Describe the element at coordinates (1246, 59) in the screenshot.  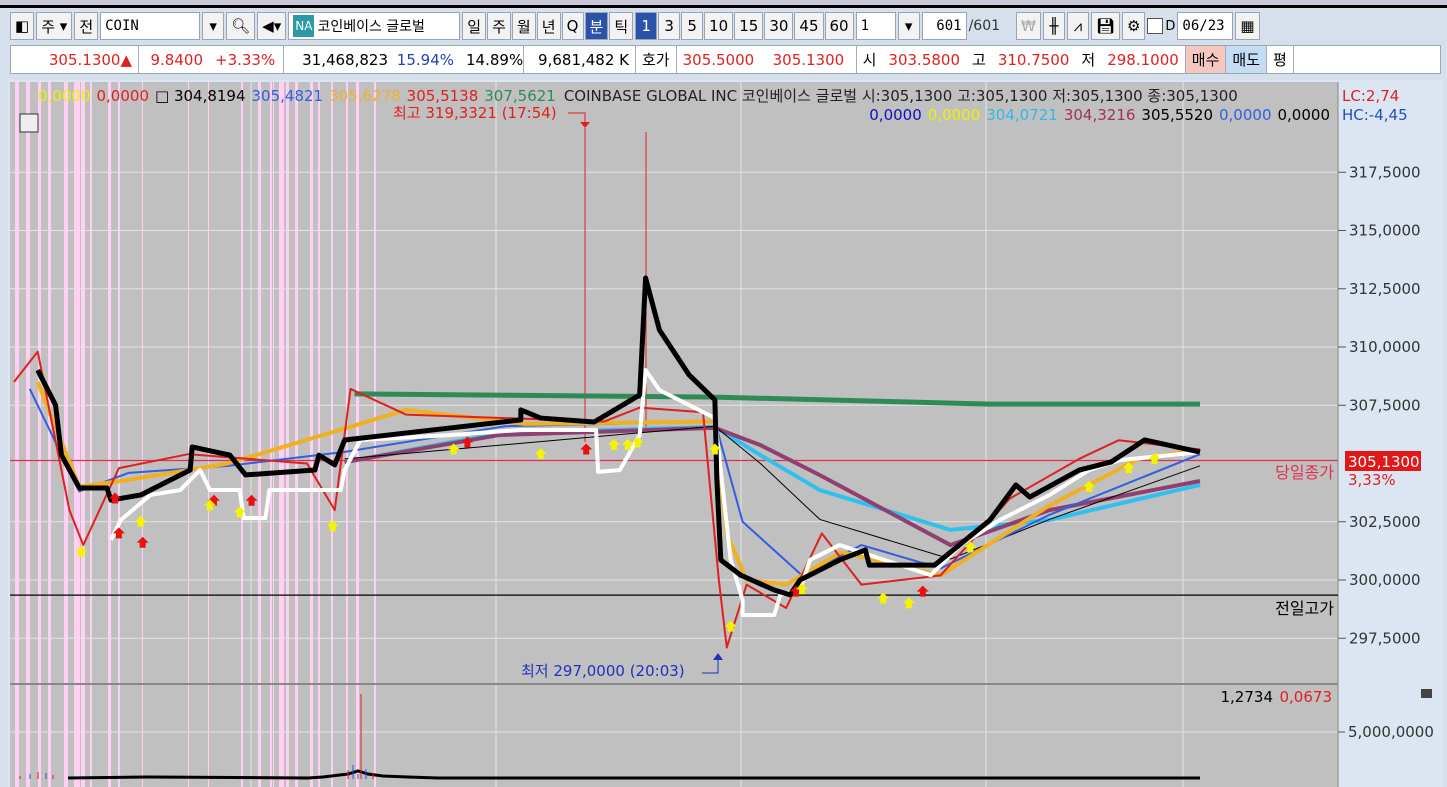
I see `sell-button: 매도` at that location.